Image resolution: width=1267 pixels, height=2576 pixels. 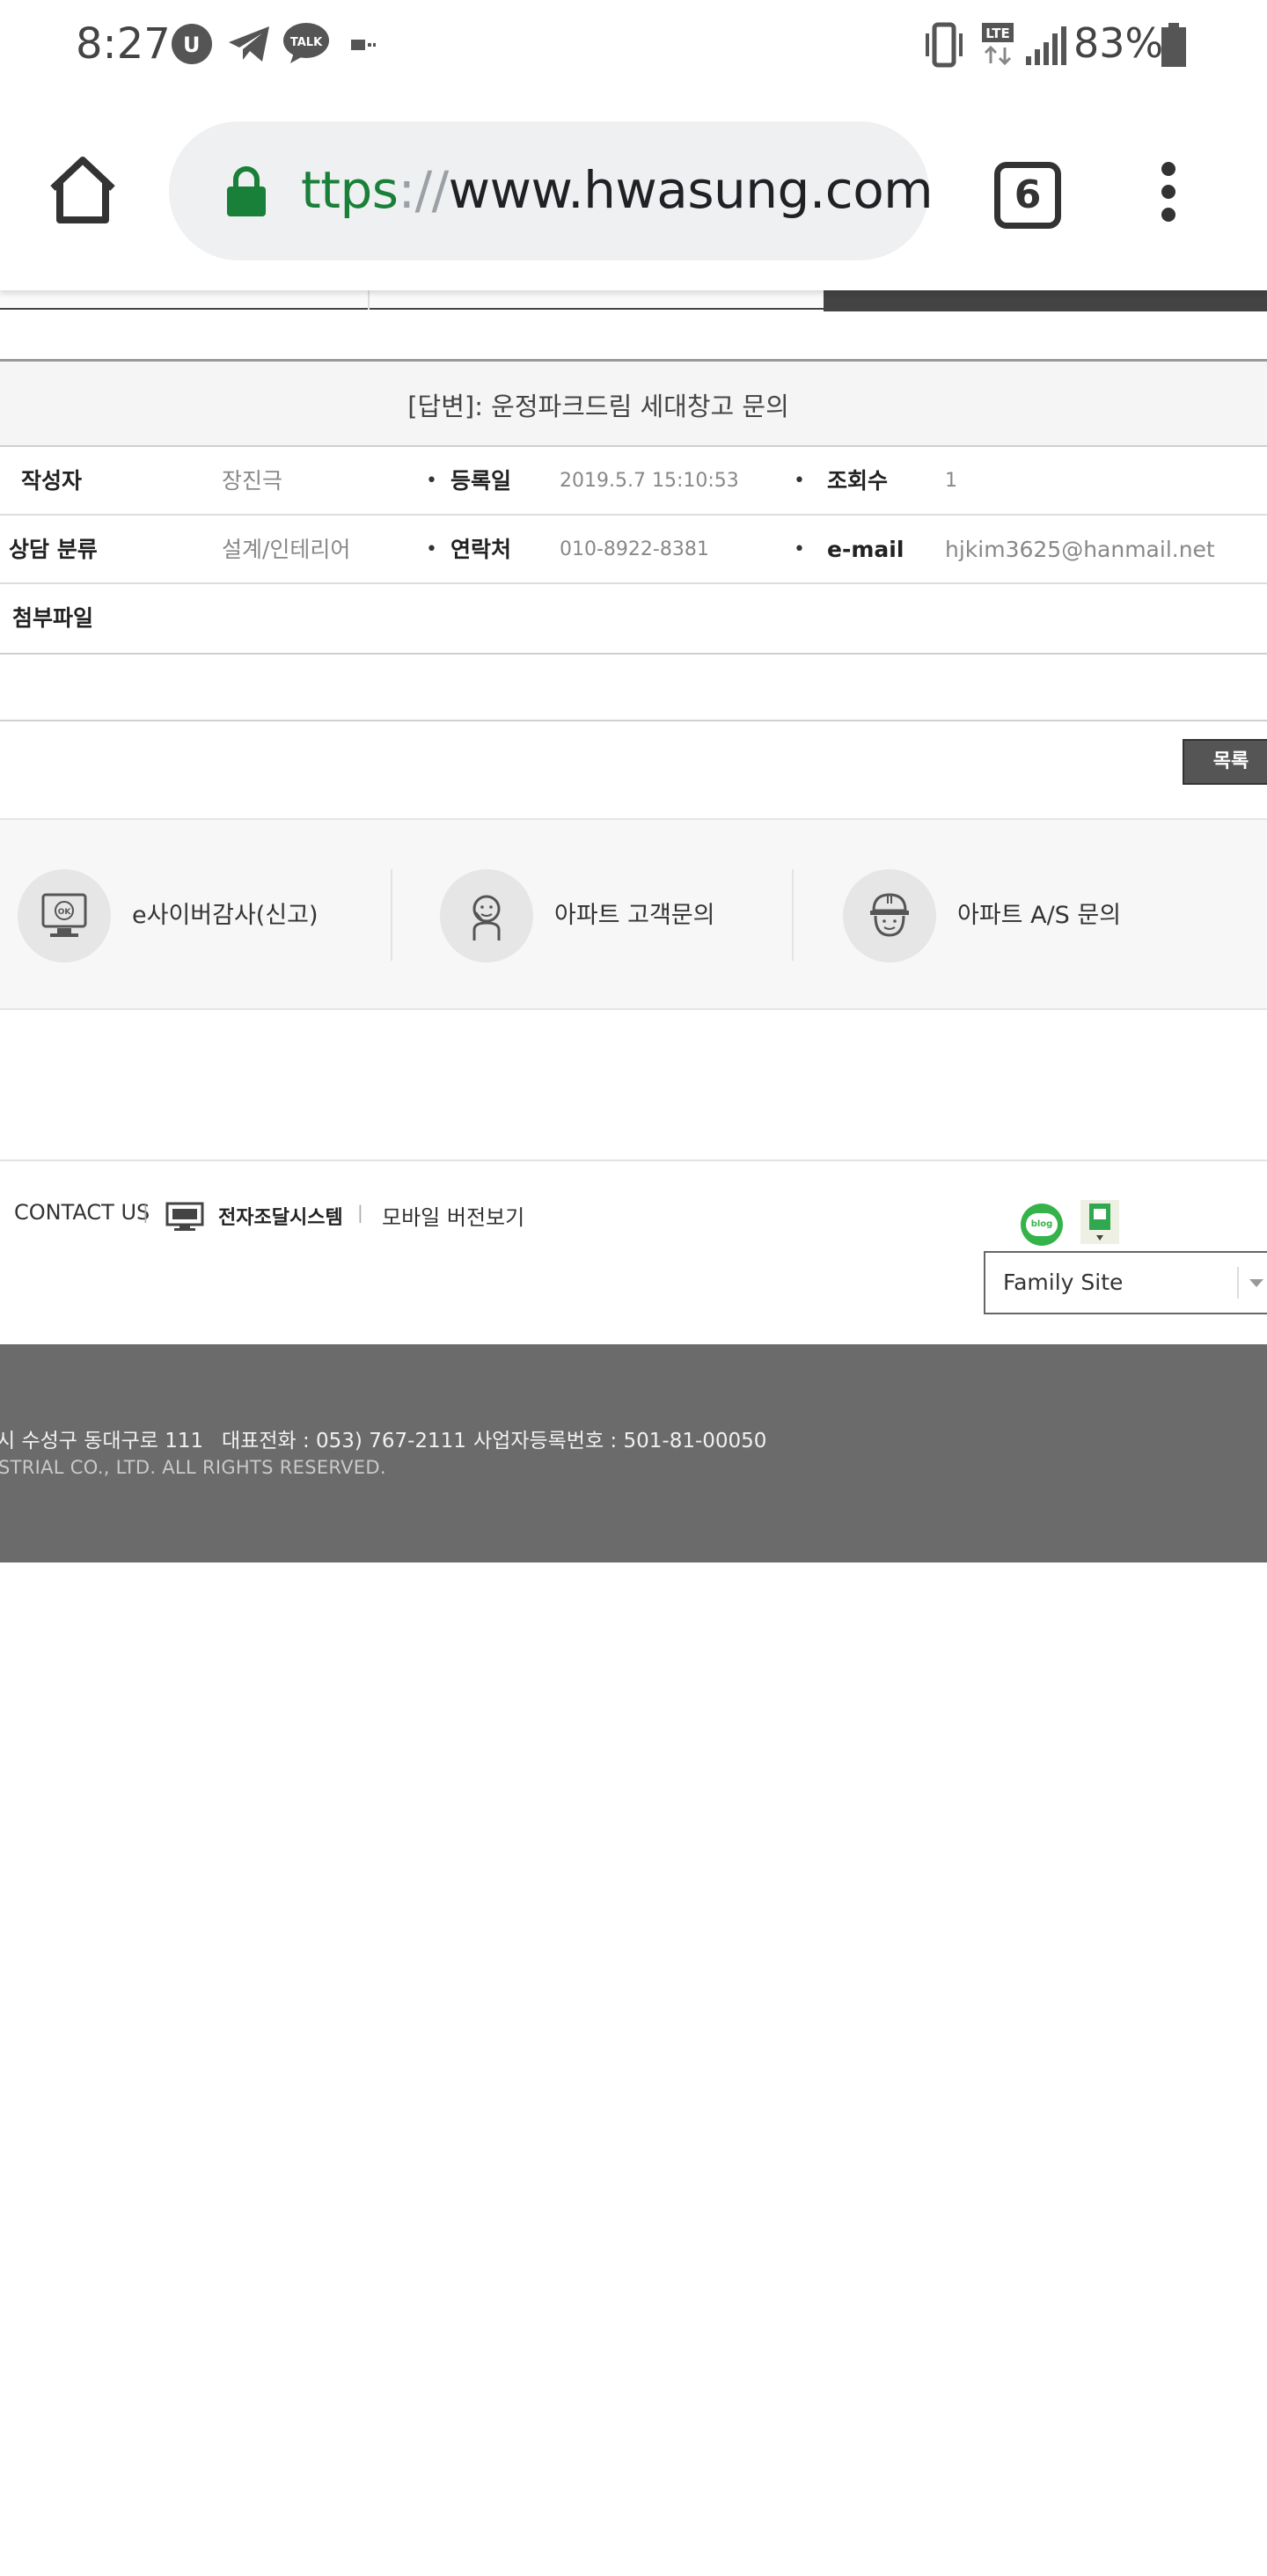 What do you see at coordinates (944, 45) in the screenshot?
I see `vibrate-icon` at bounding box center [944, 45].